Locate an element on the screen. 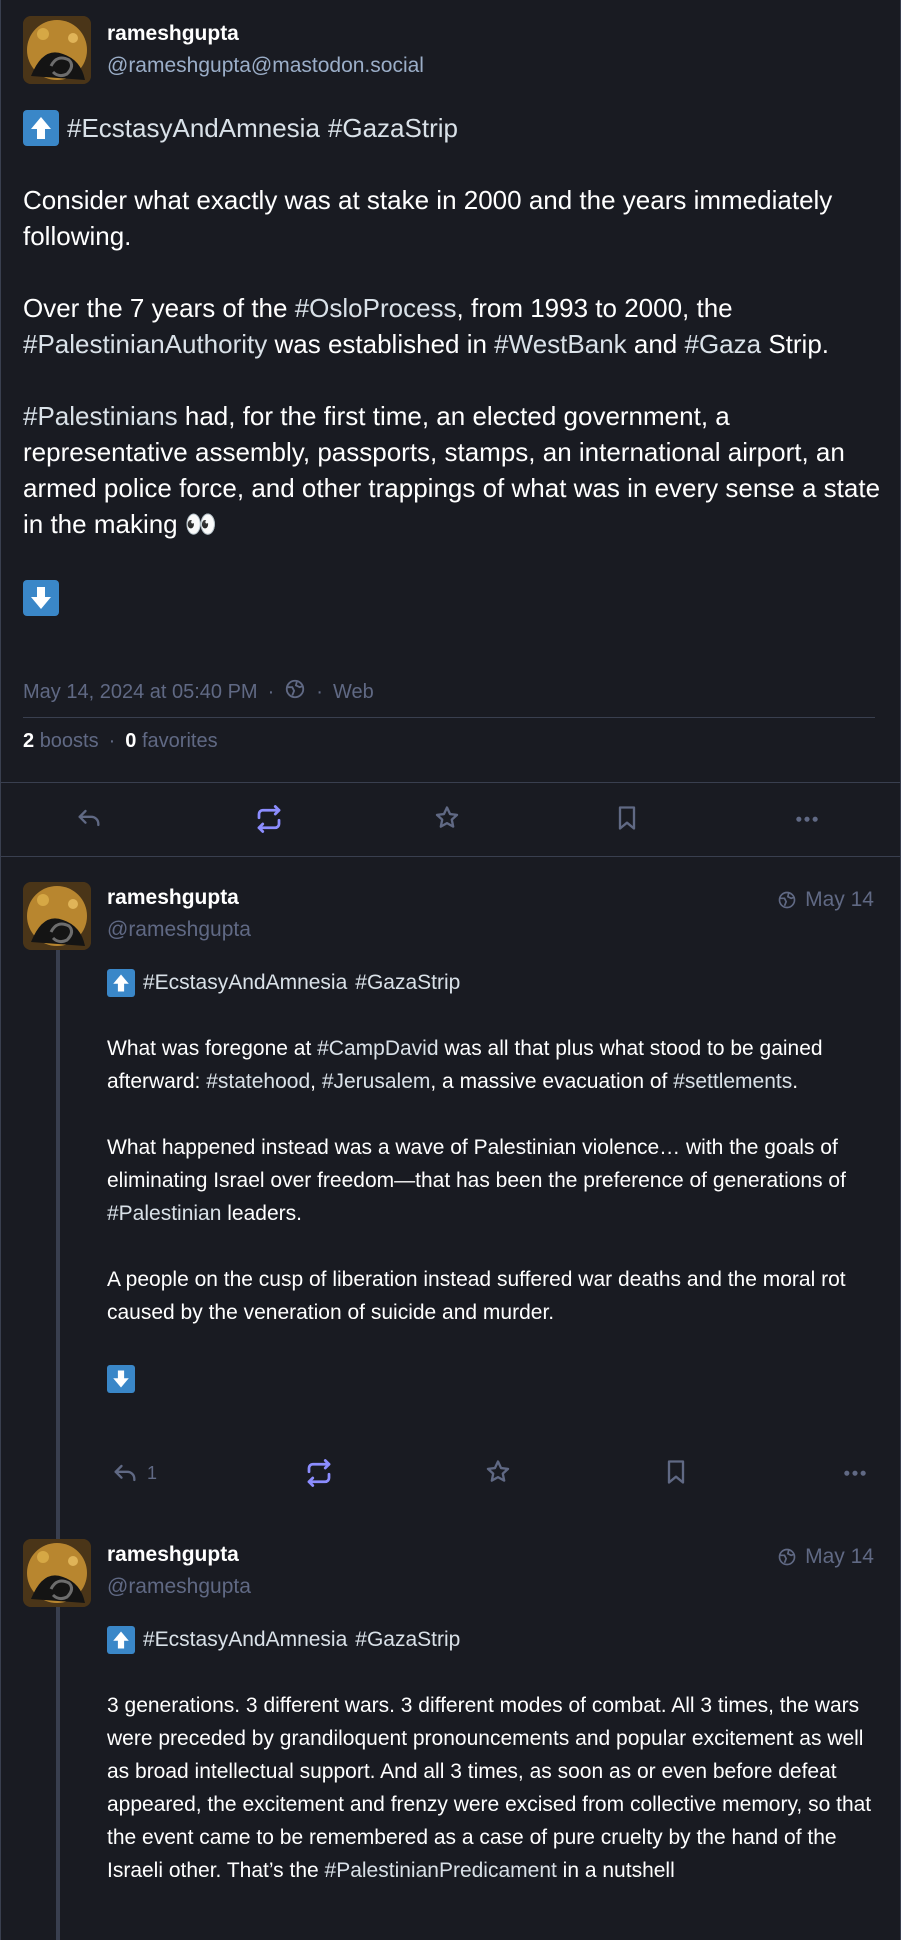 The image size is (901, 1940). account-handle: @rameshgupta@mastodon.social is located at coordinates (265, 66).